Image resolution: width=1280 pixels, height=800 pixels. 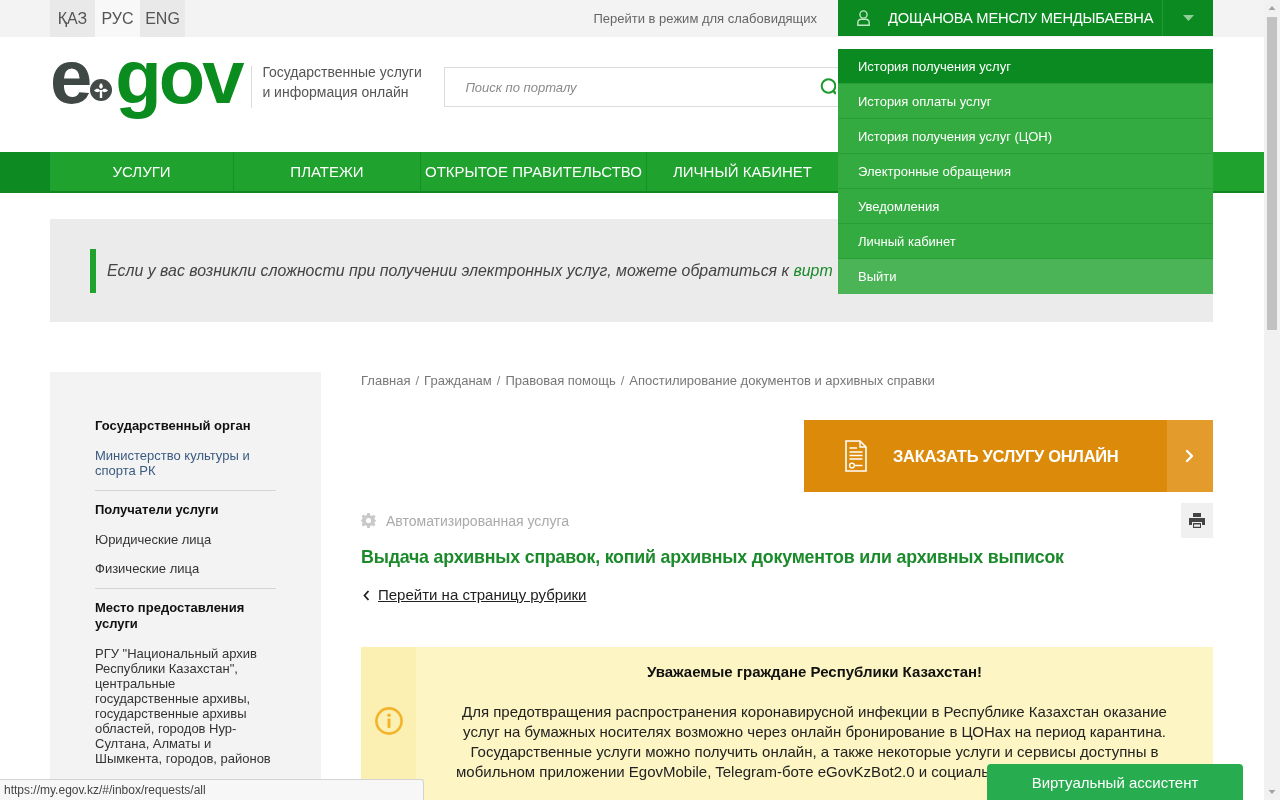 What do you see at coordinates (1188, 18) in the screenshot?
I see `caret-icon` at bounding box center [1188, 18].